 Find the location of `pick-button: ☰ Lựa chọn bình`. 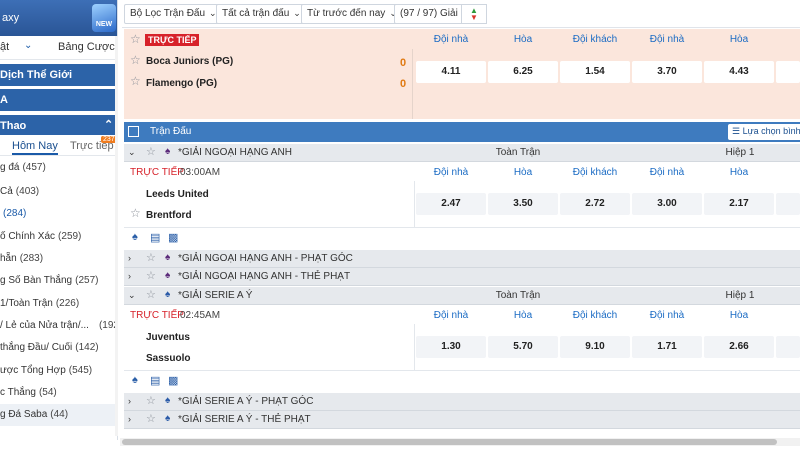

pick-button: ☰ Lựa chọn bình is located at coordinates (764, 132).